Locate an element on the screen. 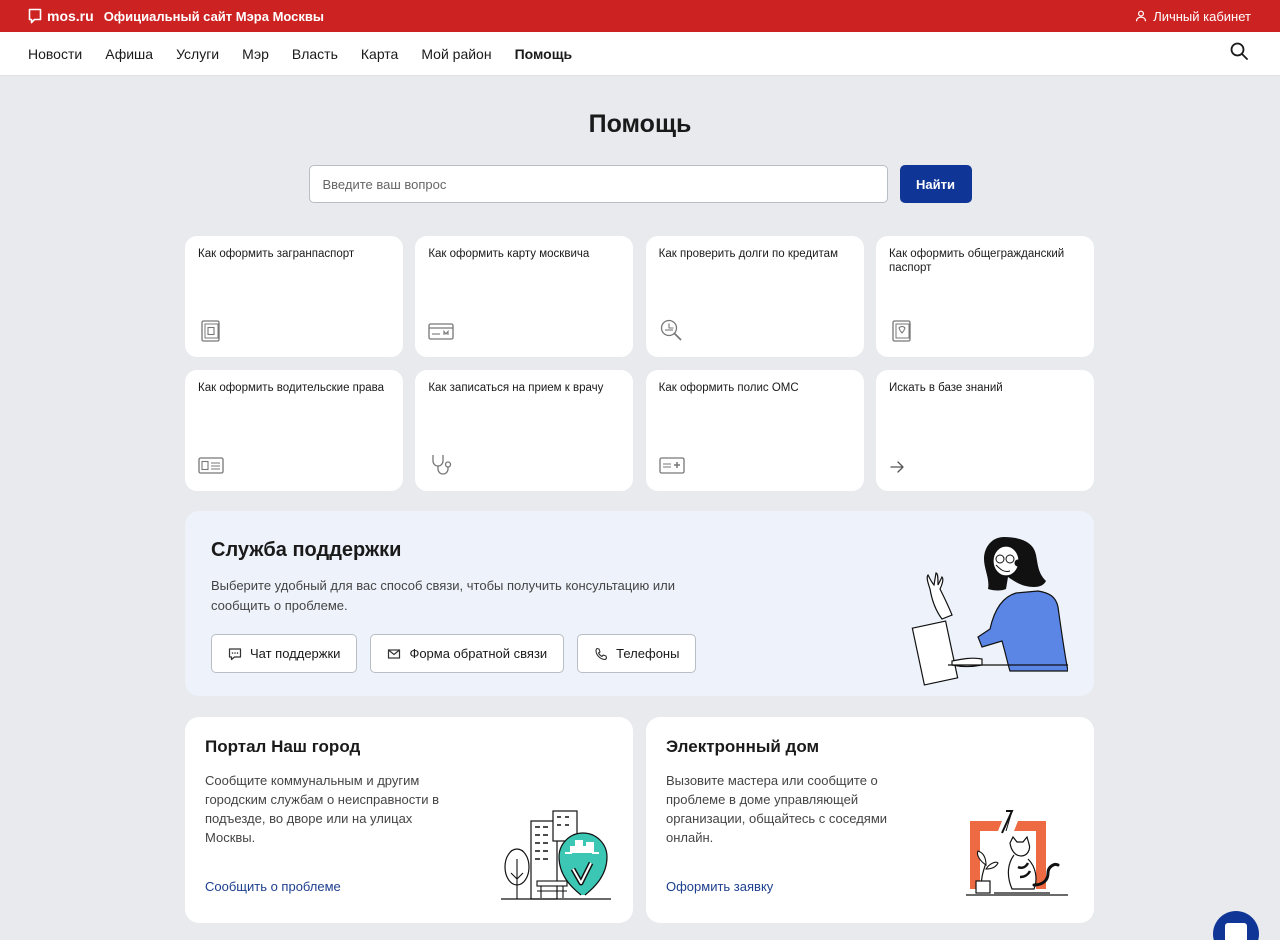 The width and height of the screenshot is (1280, 940). support-operator-illustration is located at coordinates (989, 611).